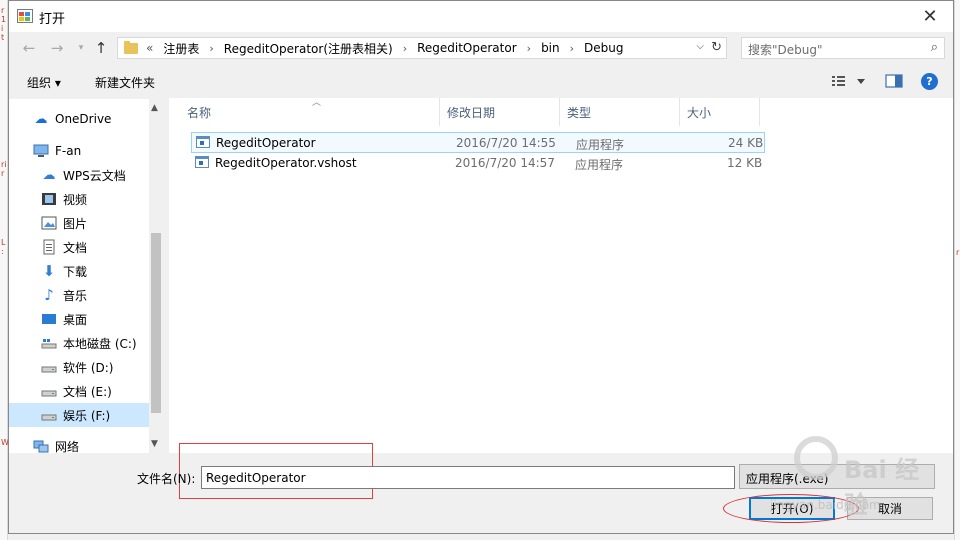 Image resolution: width=960 pixels, height=540 pixels. Describe the element at coordinates (816, 458) in the screenshot. I see `paw-logo-icon` at that location.